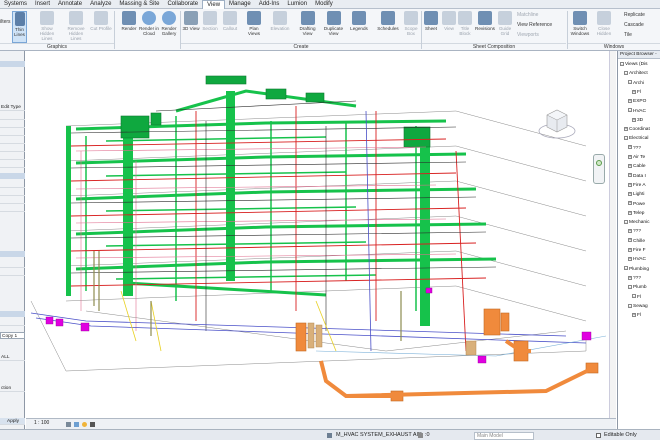 The width and height of the screenshot is (660, 440). What do you see at coordinates (636, 194) in the screenshot?
I see `browser-node: + Lighti` at bounding box center [636, 194].